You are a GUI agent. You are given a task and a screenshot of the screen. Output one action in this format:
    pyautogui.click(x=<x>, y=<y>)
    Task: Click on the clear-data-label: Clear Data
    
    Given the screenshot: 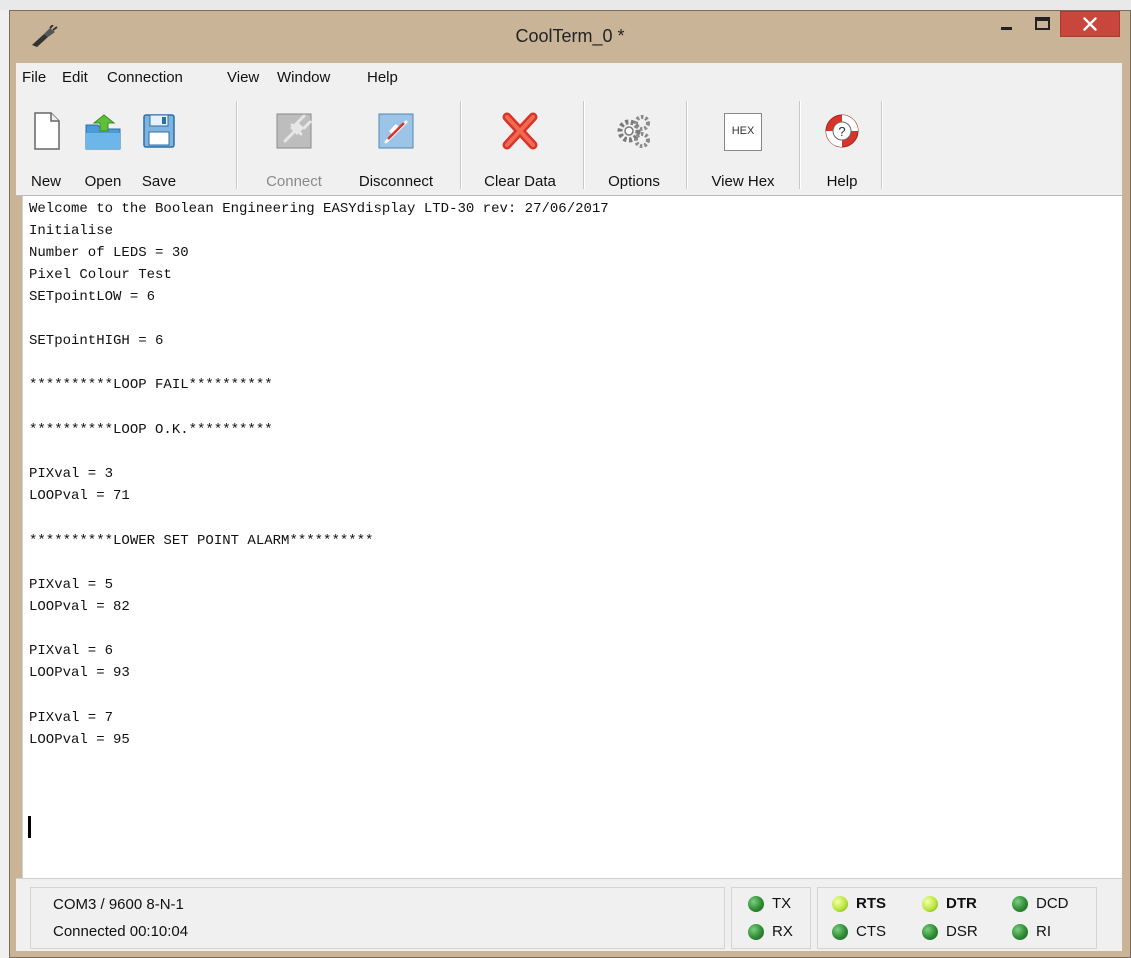 What is the action you would take?
    pyautogui.click(x=520, y=181)
    